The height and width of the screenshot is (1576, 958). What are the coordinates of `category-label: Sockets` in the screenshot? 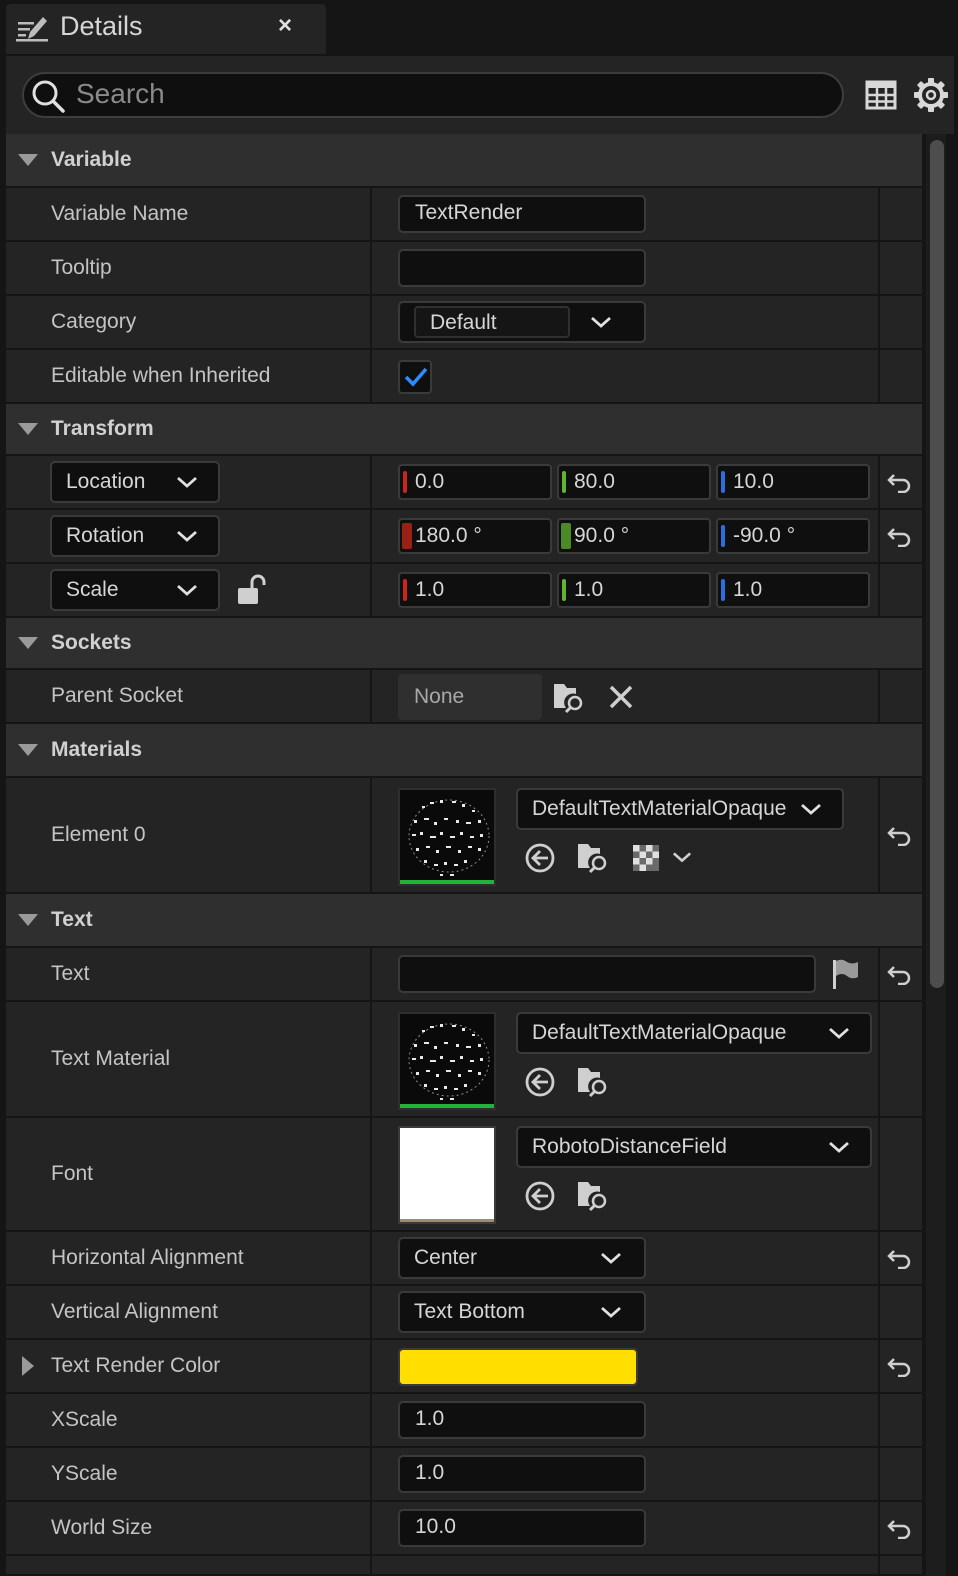 It's located at (91, 642).